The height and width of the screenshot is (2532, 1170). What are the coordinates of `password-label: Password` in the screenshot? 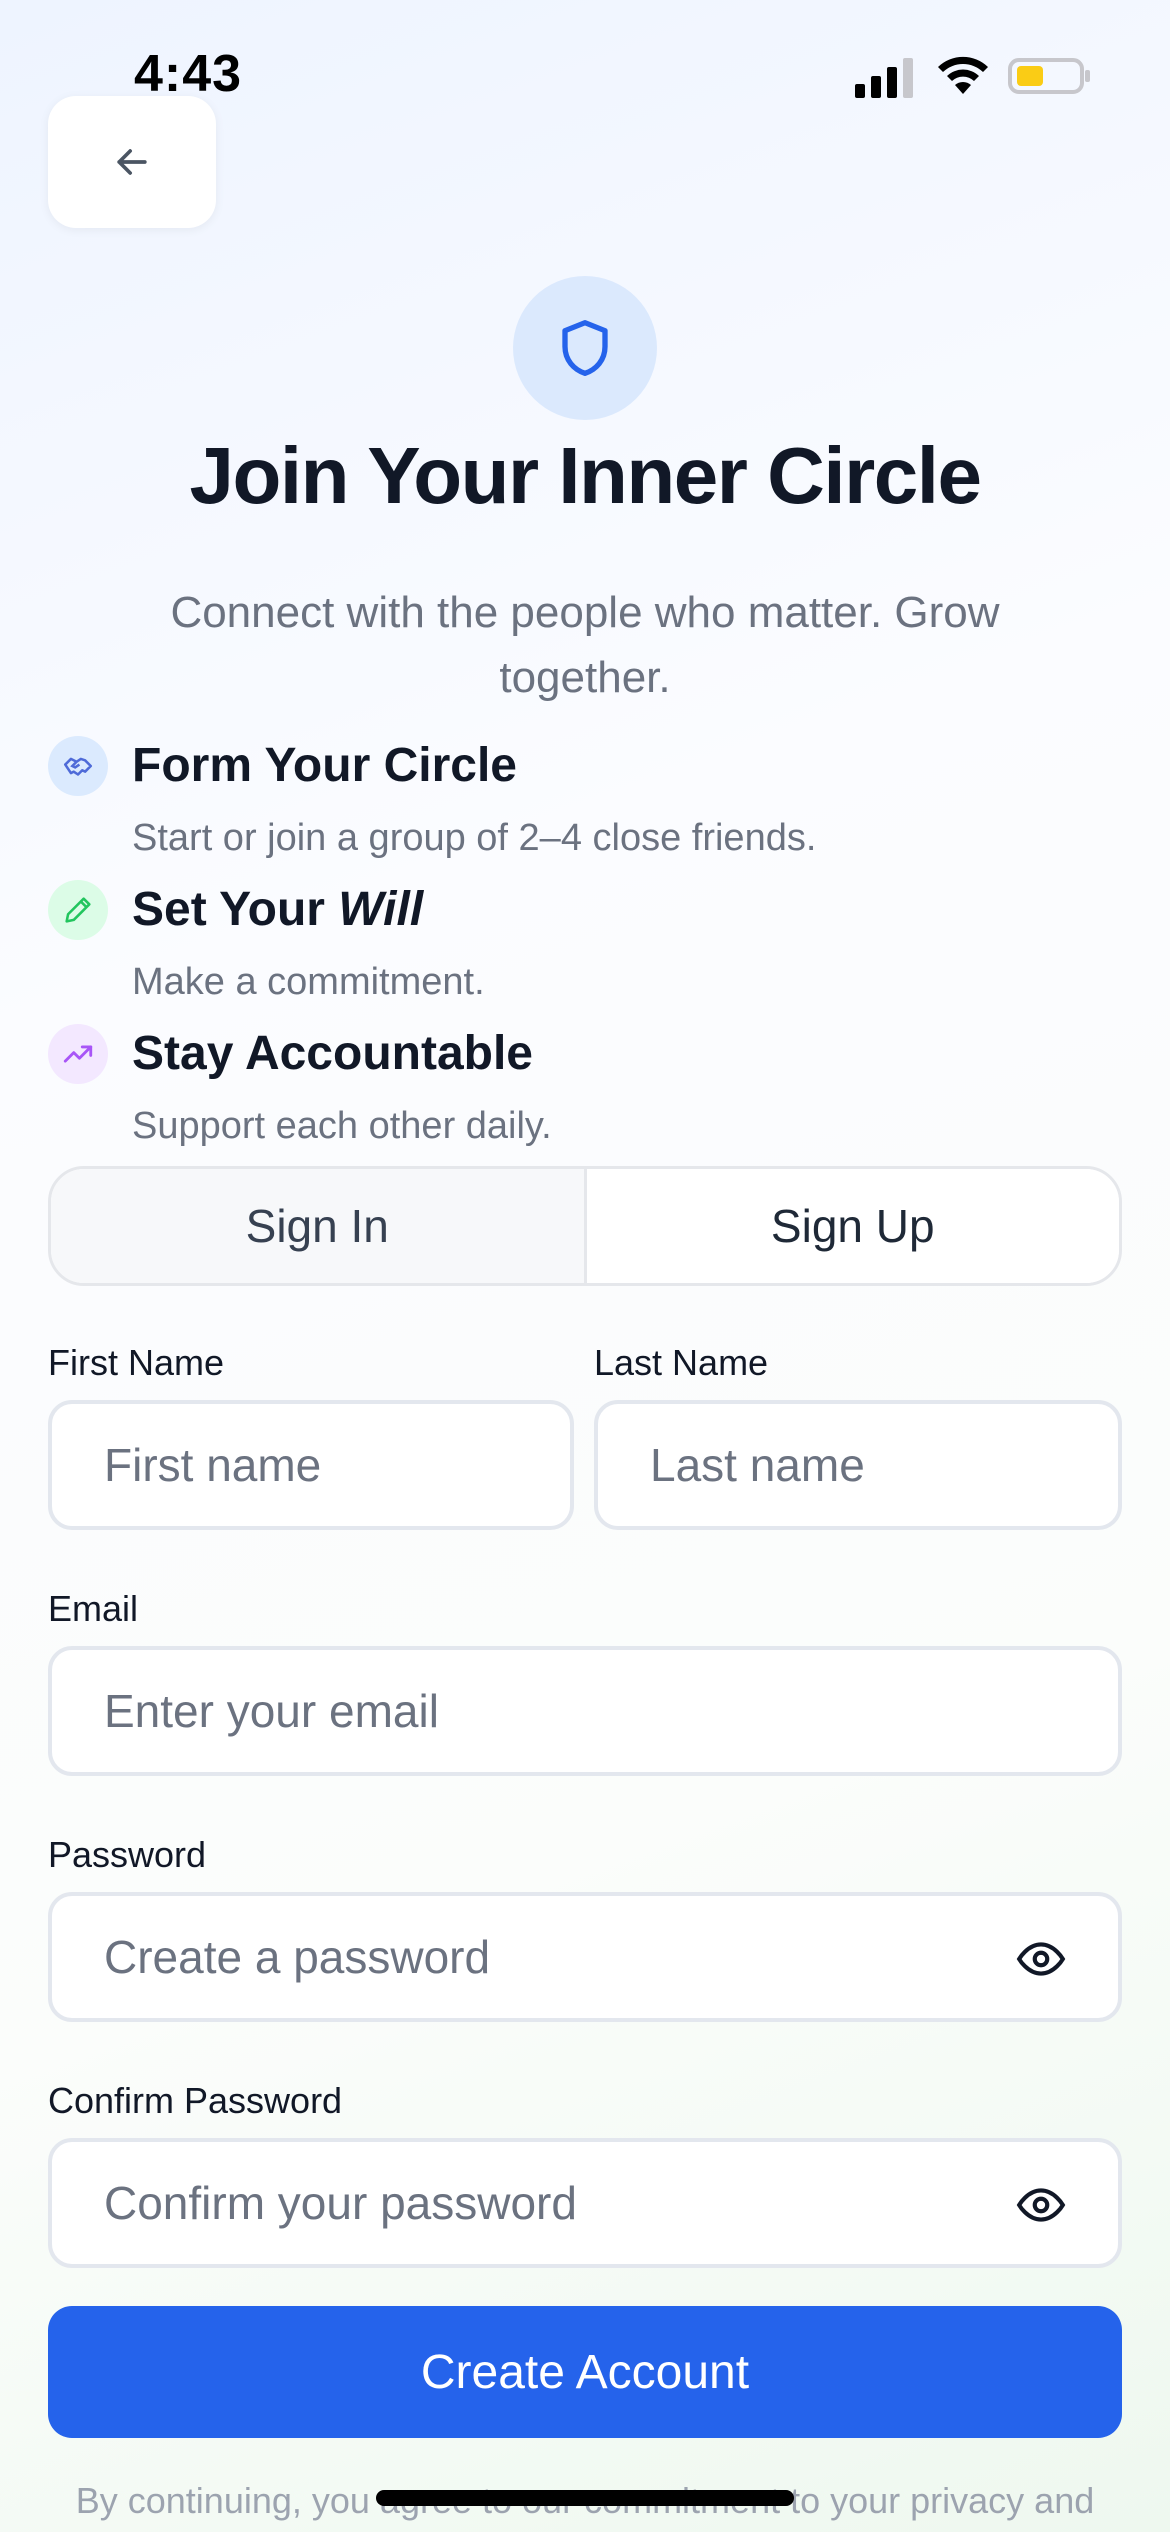 It's located at (127, 1854).